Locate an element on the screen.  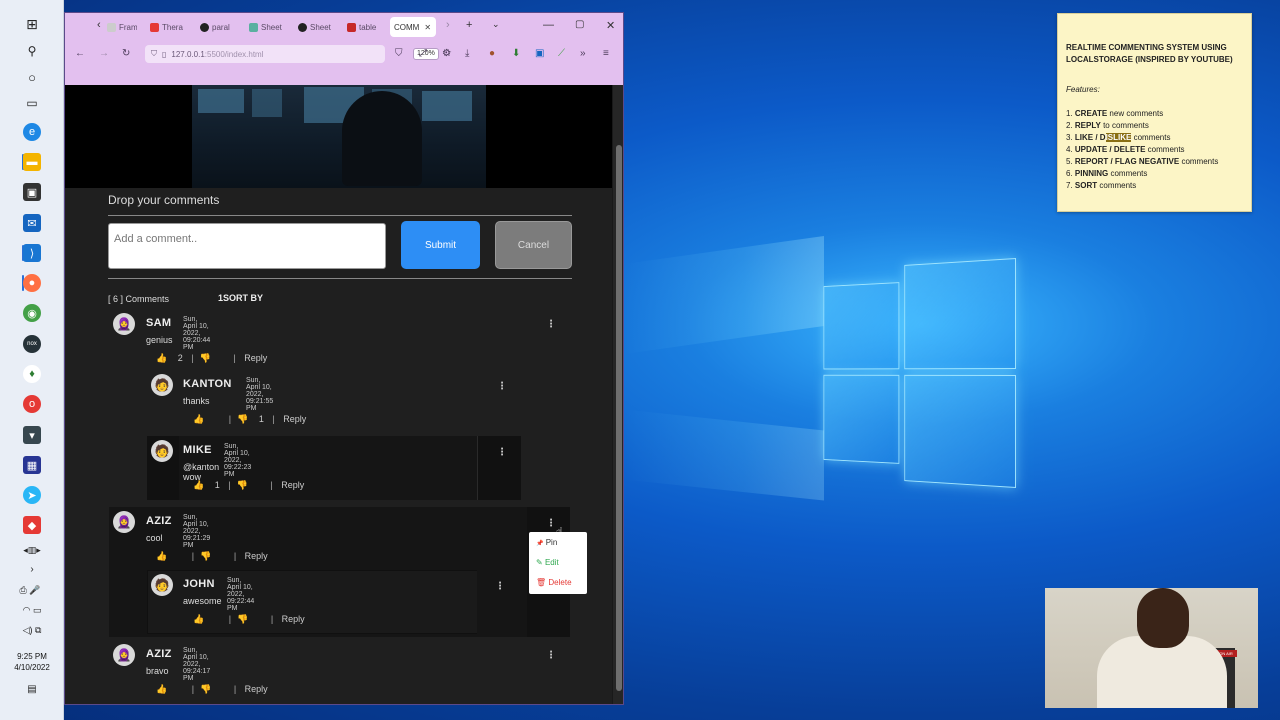
vscode-icon: ⟩ is located at coordinates (32, 253).